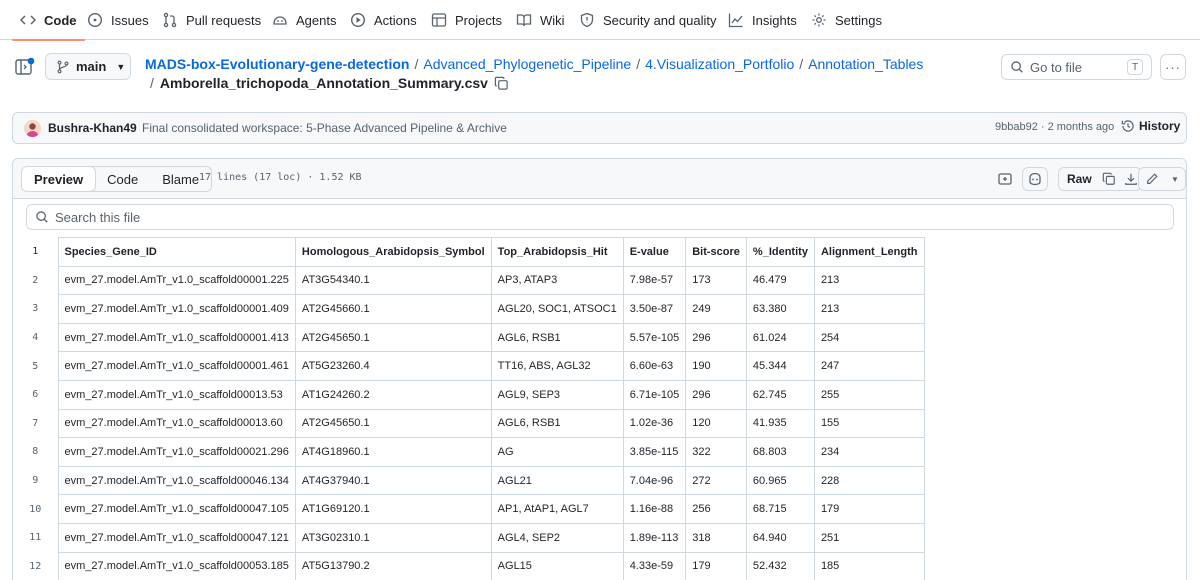 The image size is (1200, 580). What do you see at coordinates (869, 423) in the screenshot?
I see `table-cell: 155` at bounding box center [869, 423].